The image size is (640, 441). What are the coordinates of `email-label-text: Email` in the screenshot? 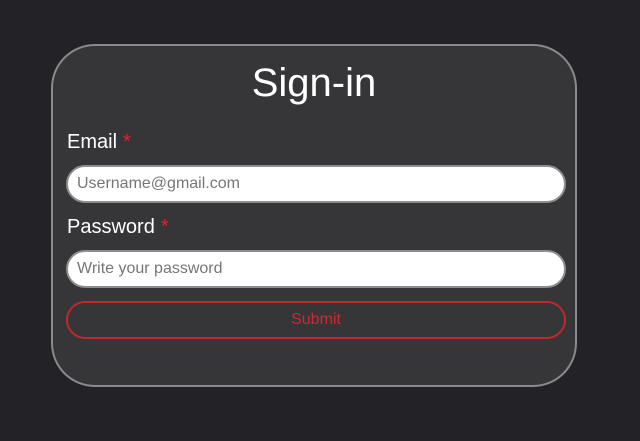 It's located at (92, 142).